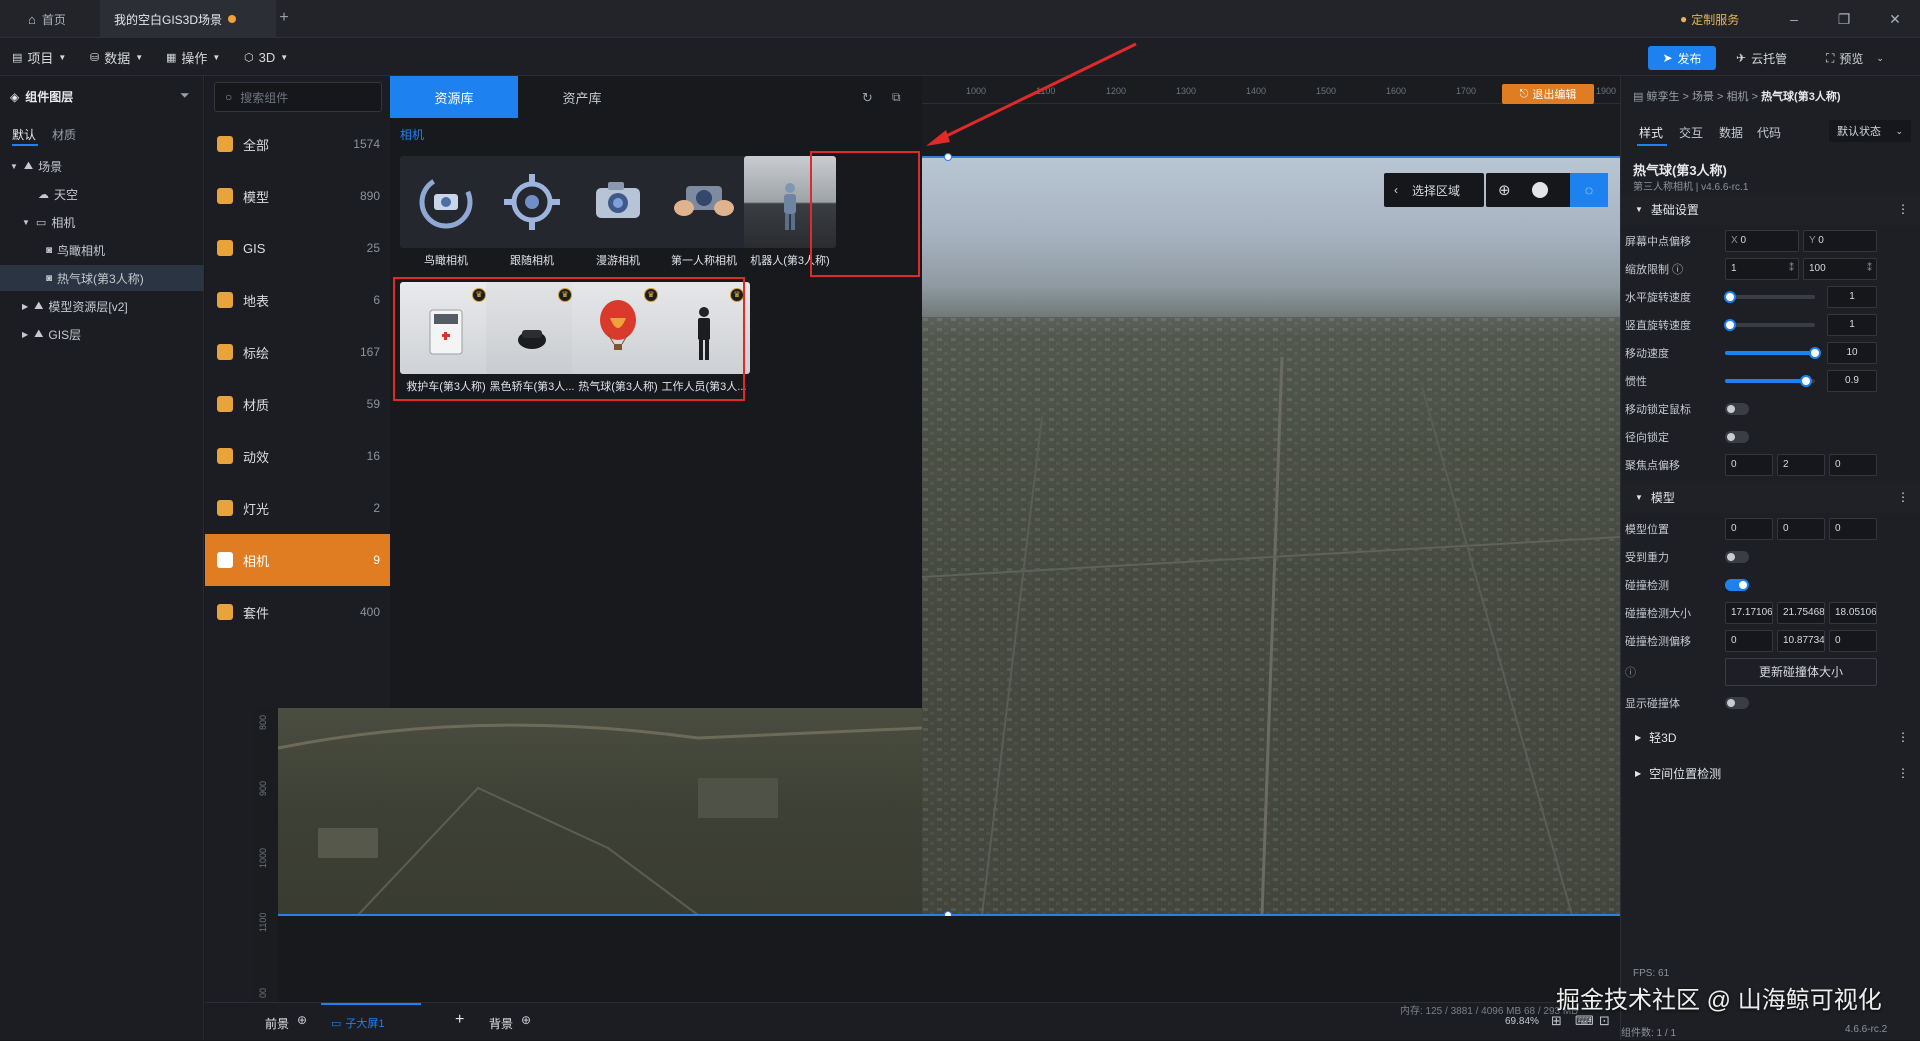 This screenshot has width=1920, height=1041. Describe the element at coordinates (1749, 641) in the screenshot. I see `collision-offset-x-input: 0` at that location.